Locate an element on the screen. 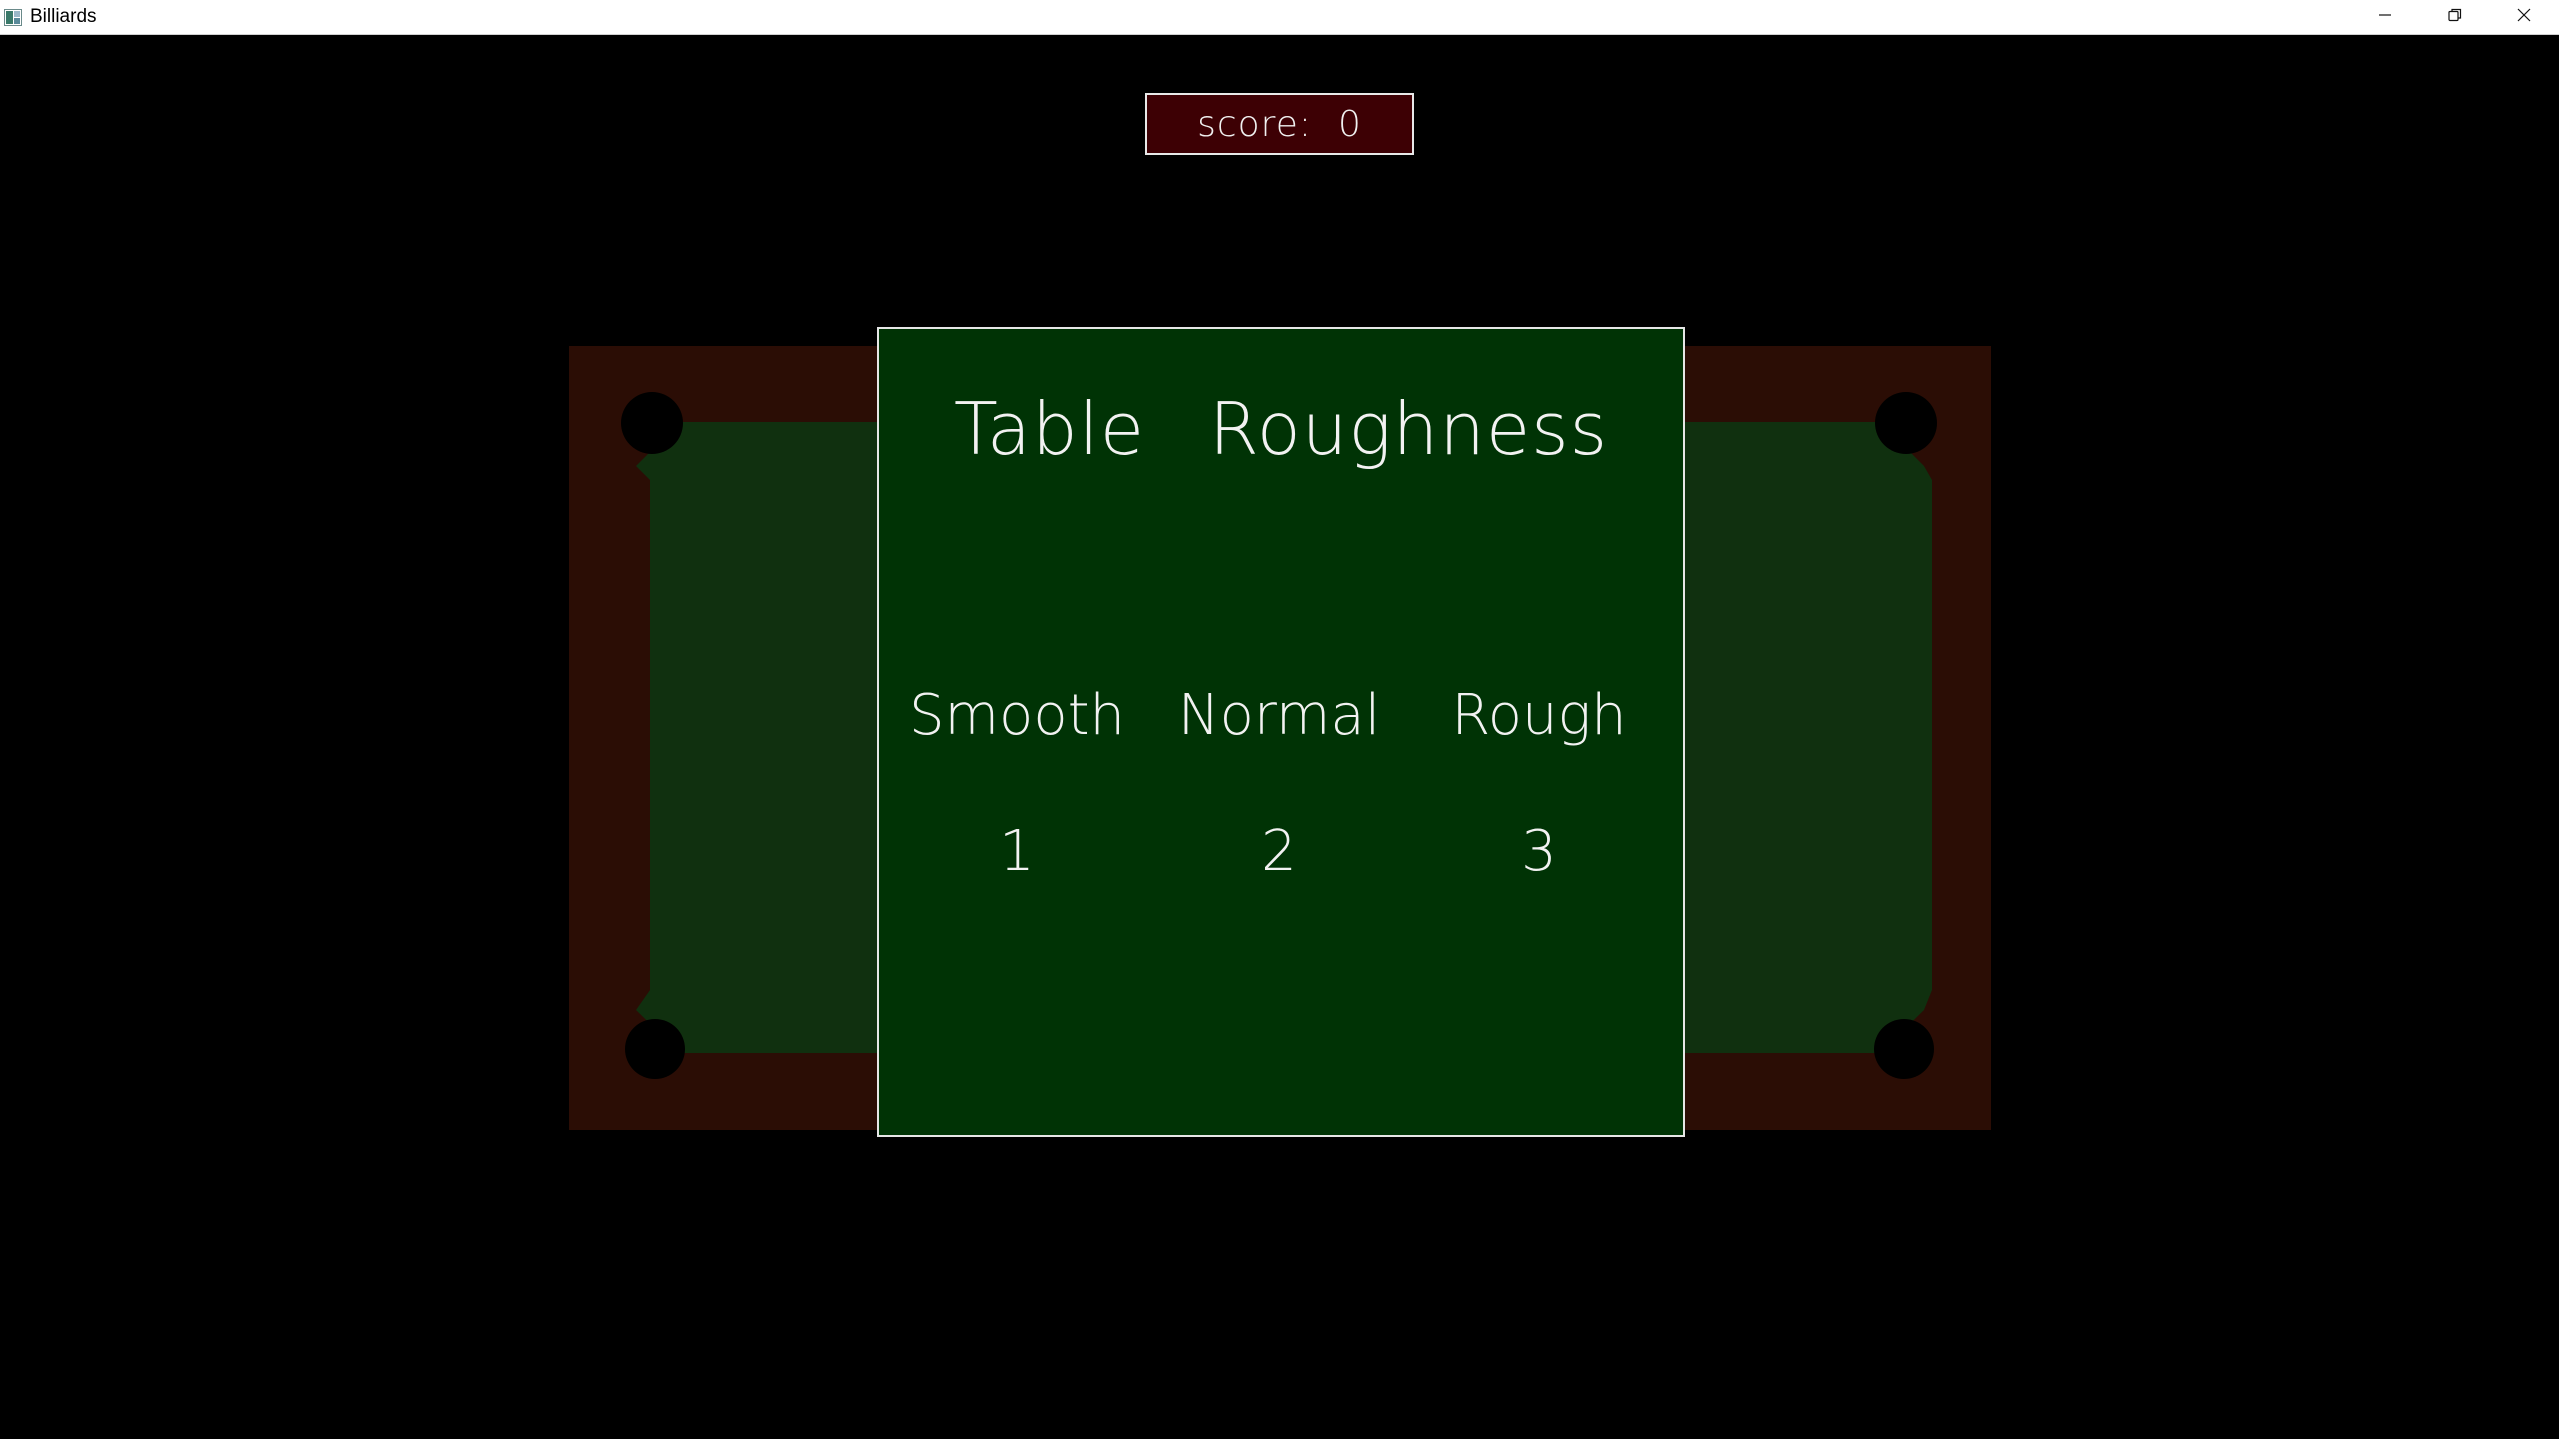 The width and height of the screenshot is (2559, 1439). score-display: score: 0 is located at coordinates (1279, 124).